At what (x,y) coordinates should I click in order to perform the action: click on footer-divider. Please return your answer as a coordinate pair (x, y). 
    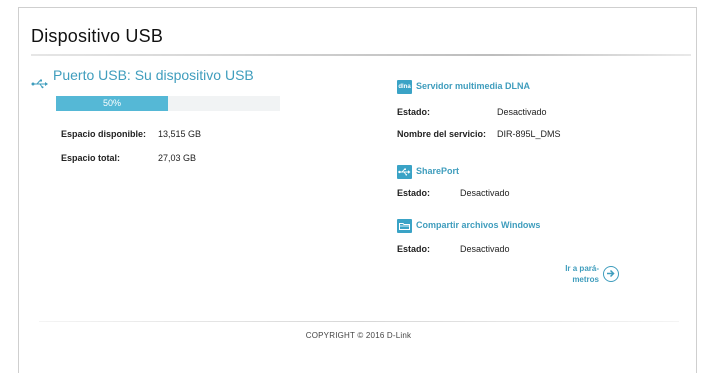
    Looking at the image, I should click on (359, 321).